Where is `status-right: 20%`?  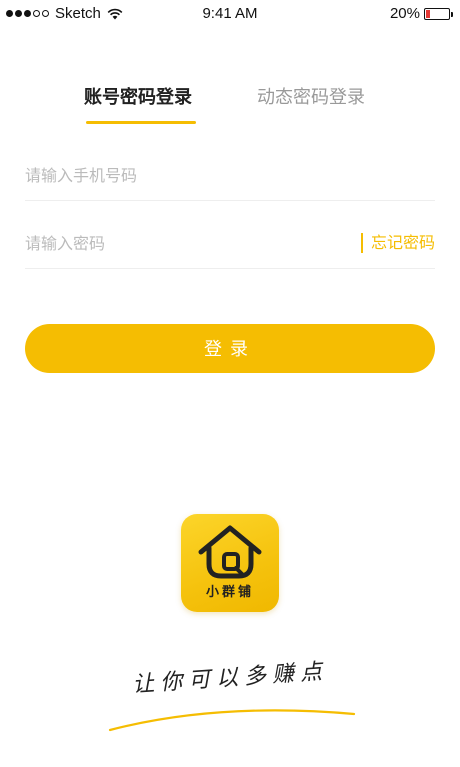 status-right: 20% is located at coordinates (421, 13).